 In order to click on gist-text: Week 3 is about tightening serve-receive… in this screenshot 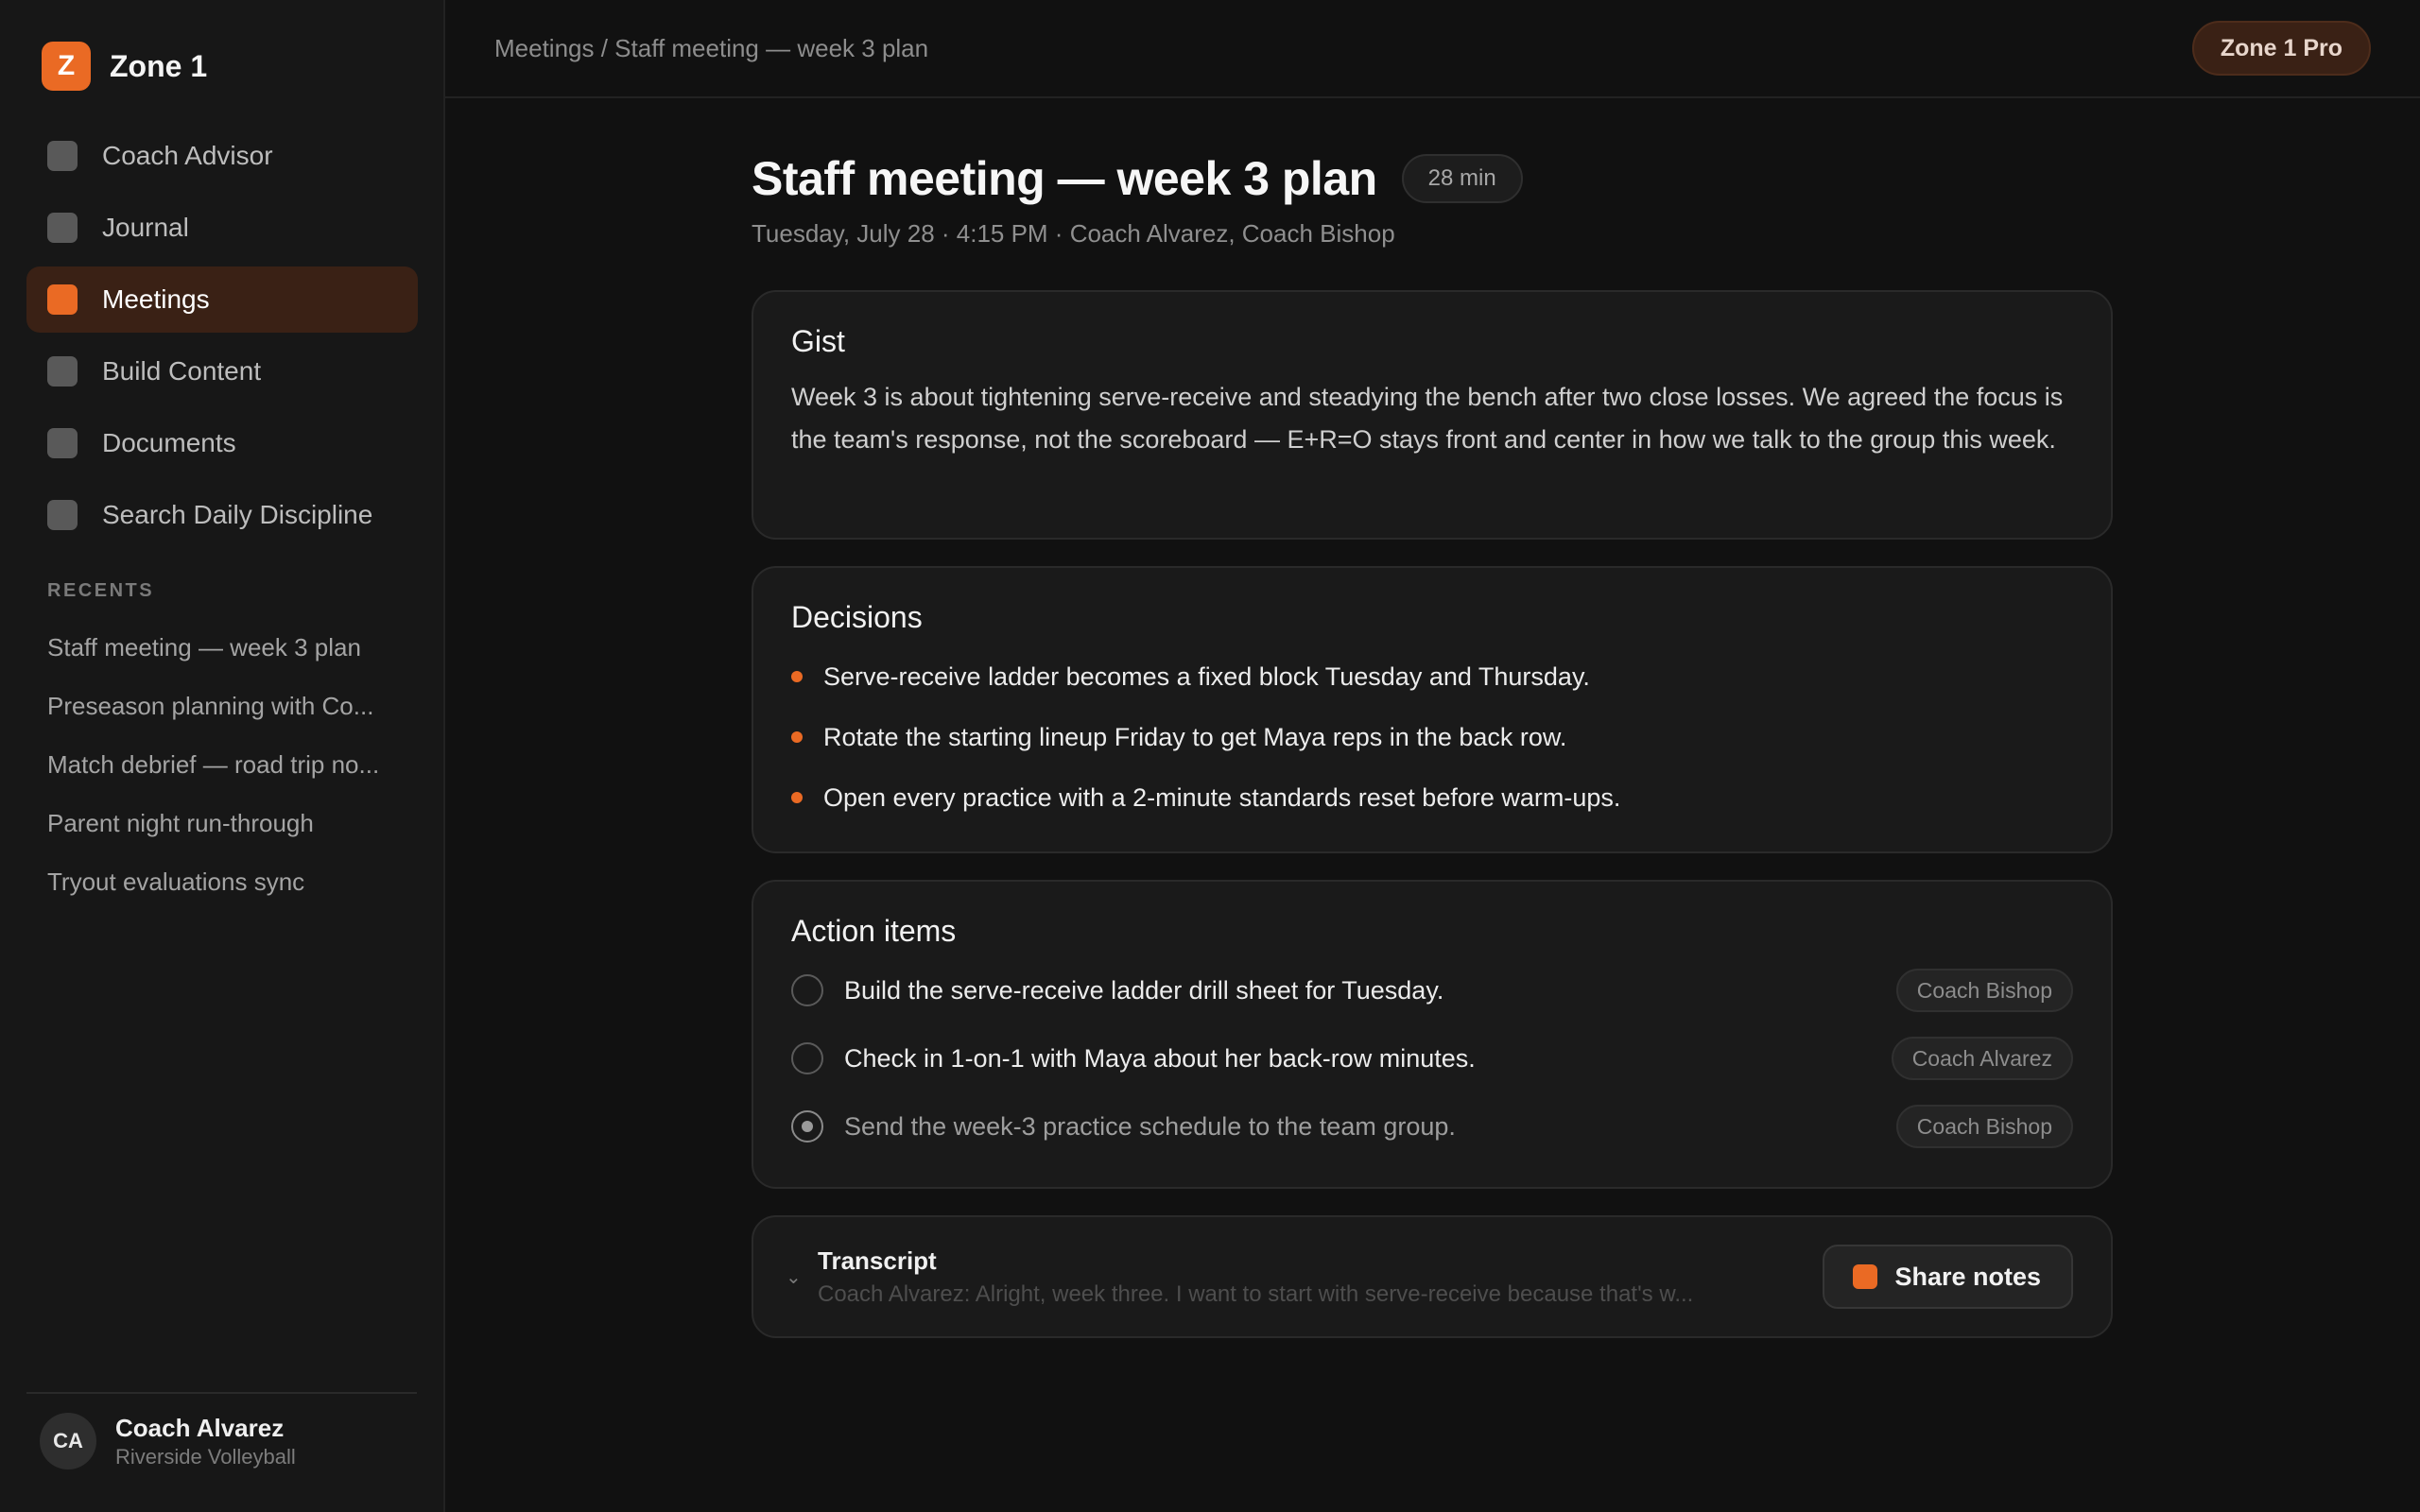, I will do `click(1427, 418)`.